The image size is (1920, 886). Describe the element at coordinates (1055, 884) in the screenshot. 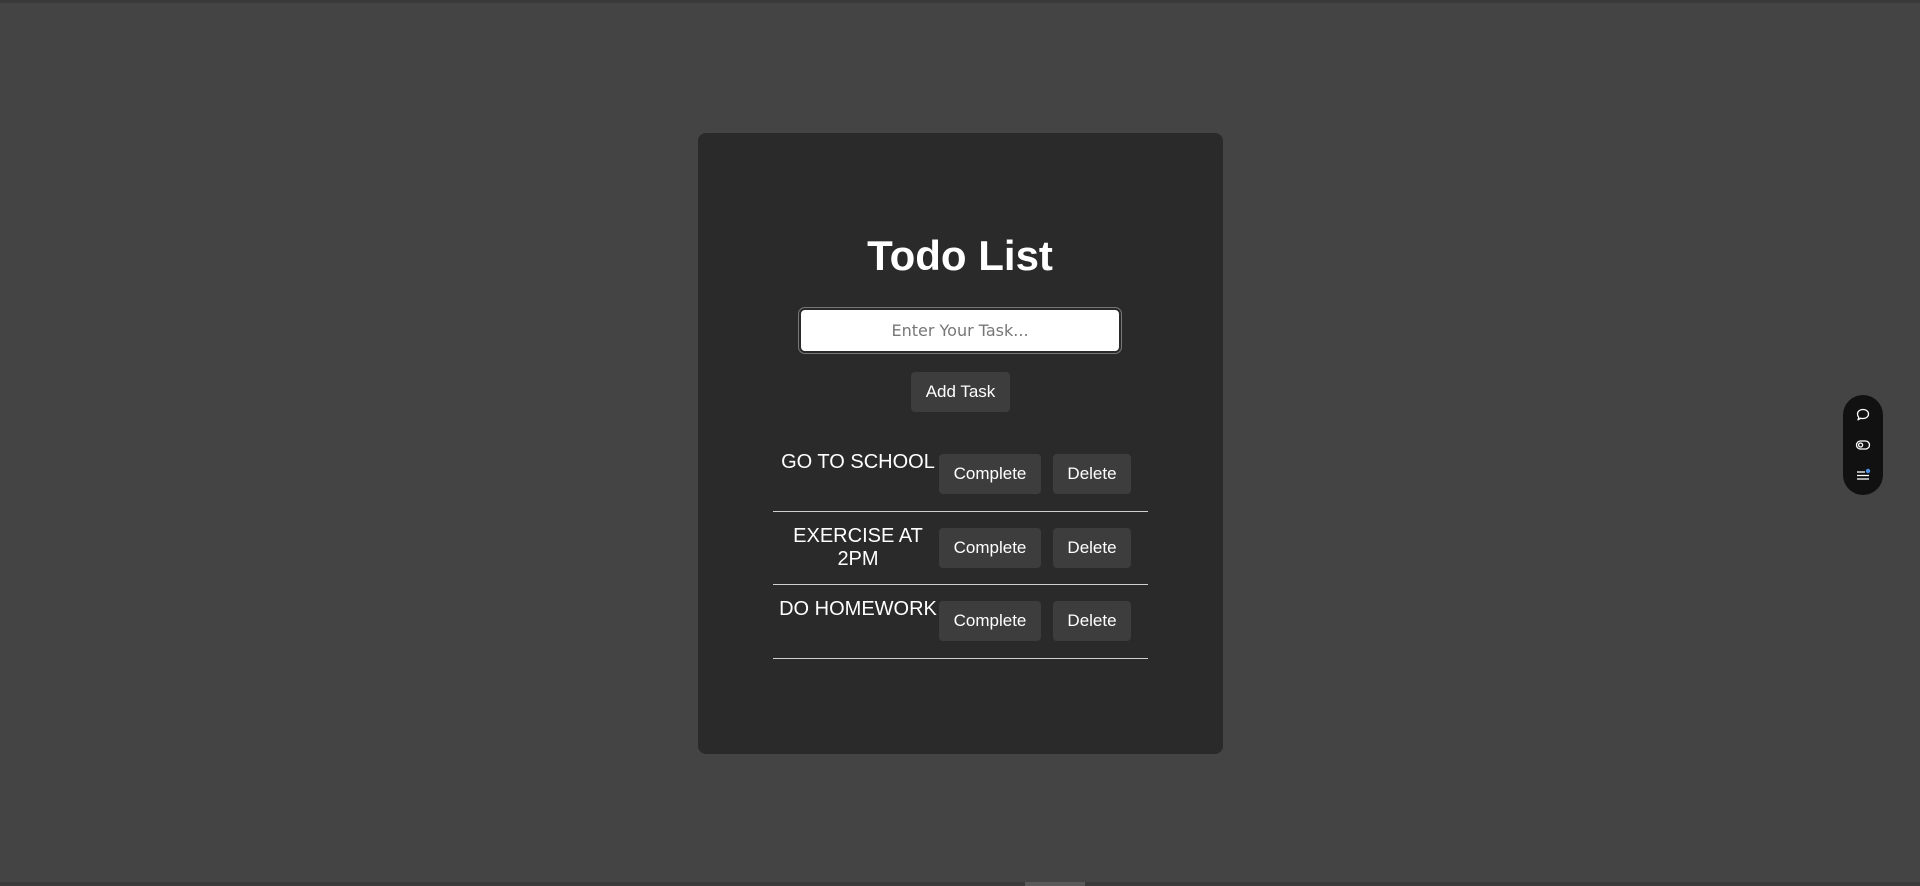

I see `resize-handle` at that location.